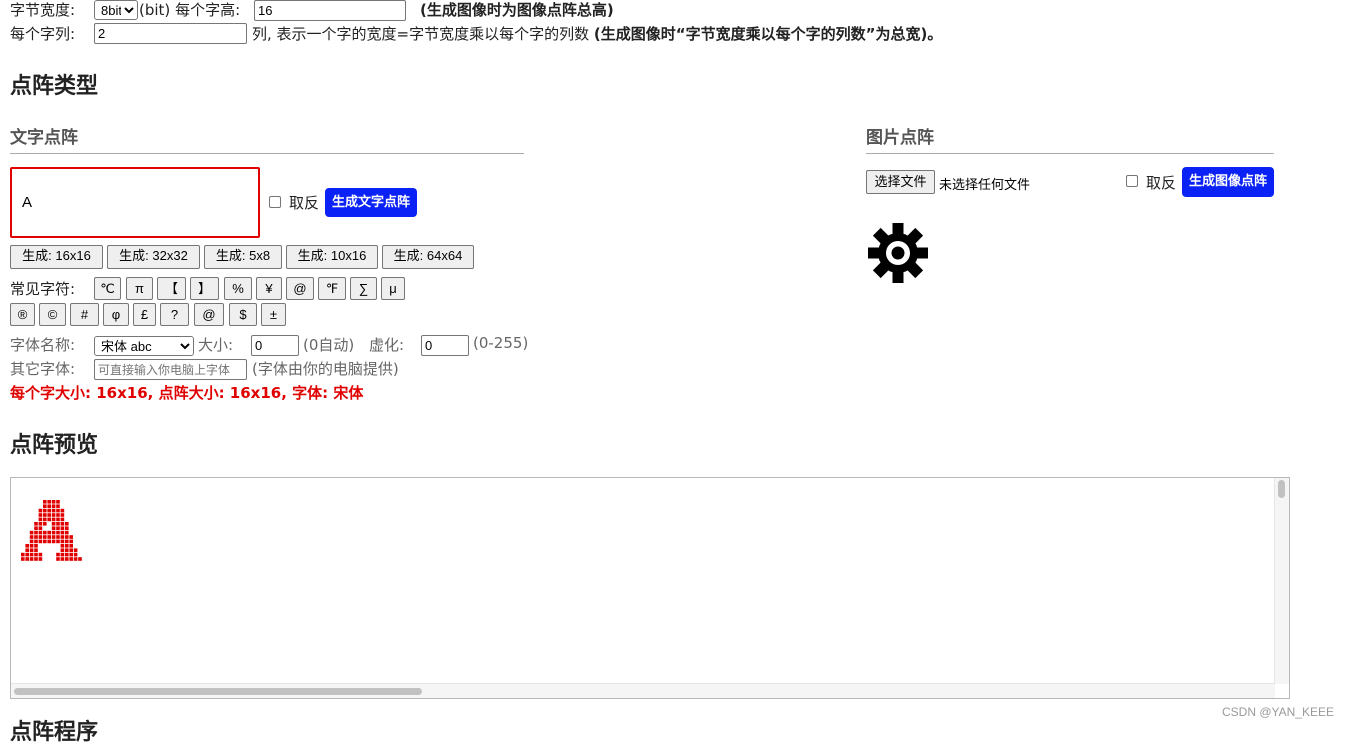  Describe the element at coordinates (269, 288) in the screenshot. I see `symbol-button: ¥` at that location.